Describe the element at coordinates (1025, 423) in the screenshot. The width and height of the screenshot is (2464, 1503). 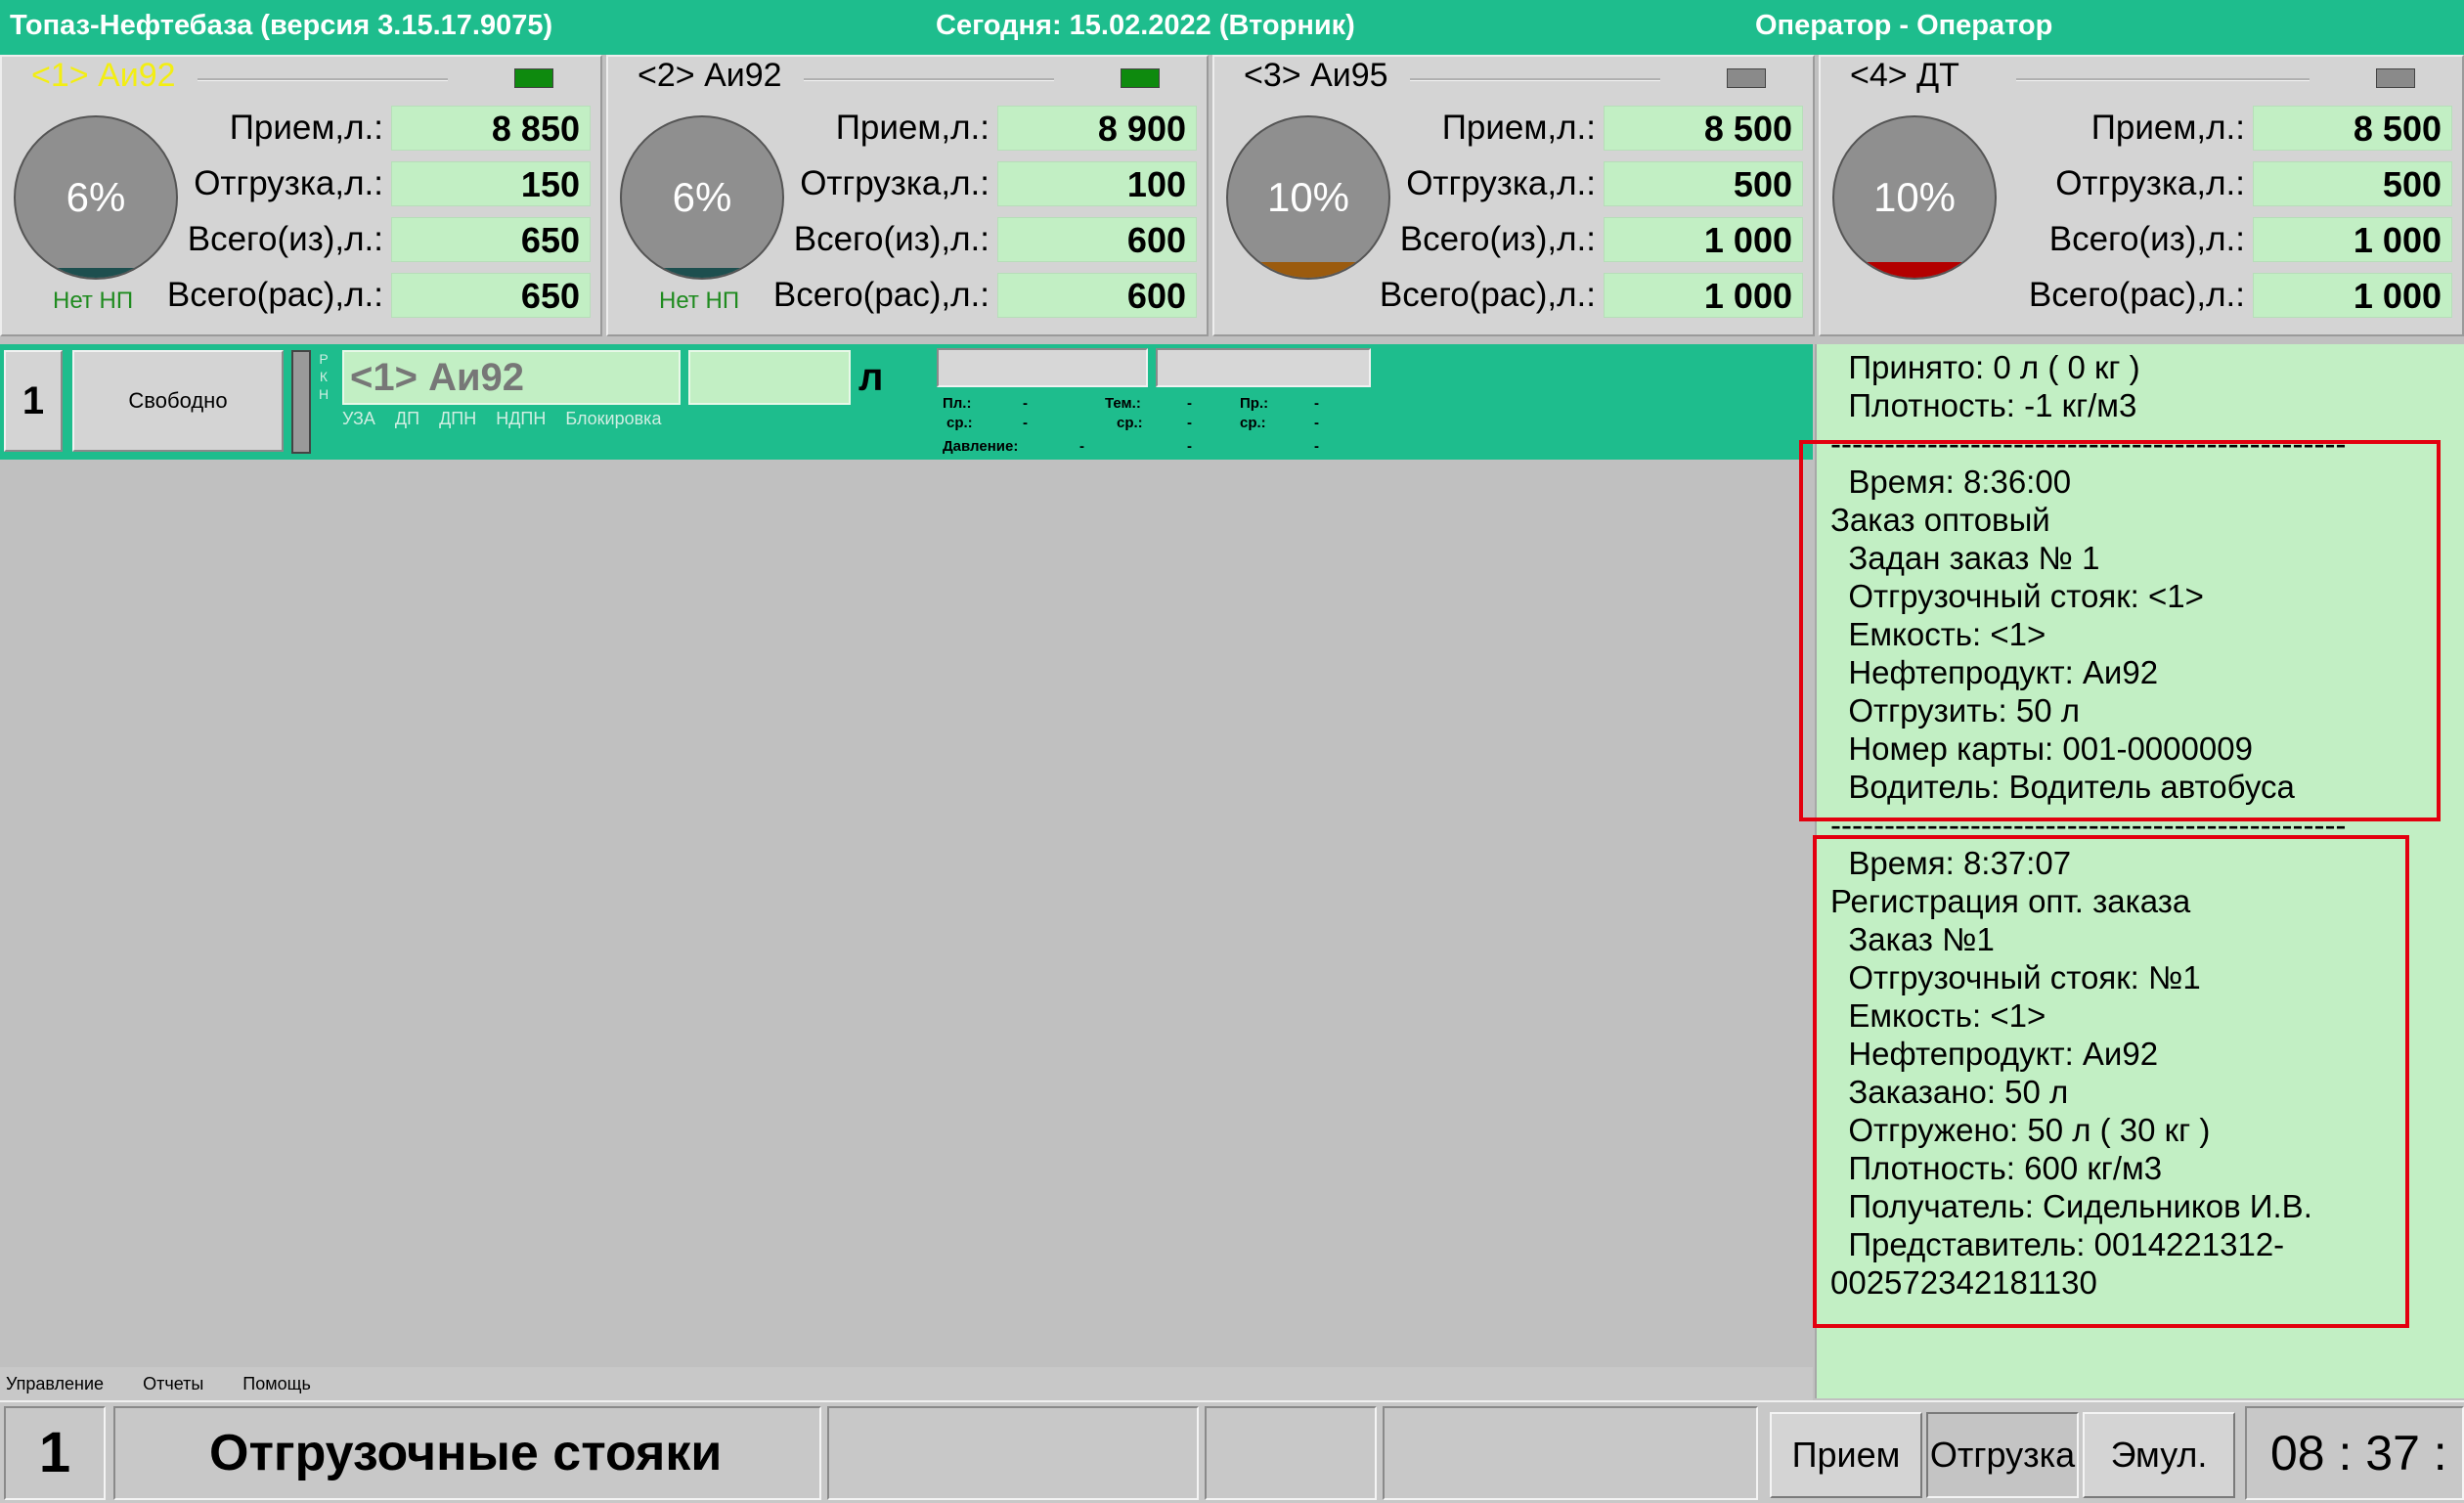
I see `value-sr-1: -` at that location.